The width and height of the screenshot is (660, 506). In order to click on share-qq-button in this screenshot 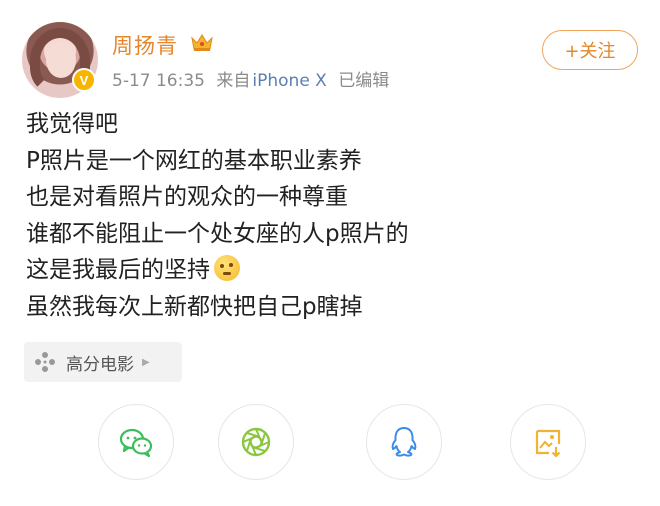, I will do `click(404, 442)`.